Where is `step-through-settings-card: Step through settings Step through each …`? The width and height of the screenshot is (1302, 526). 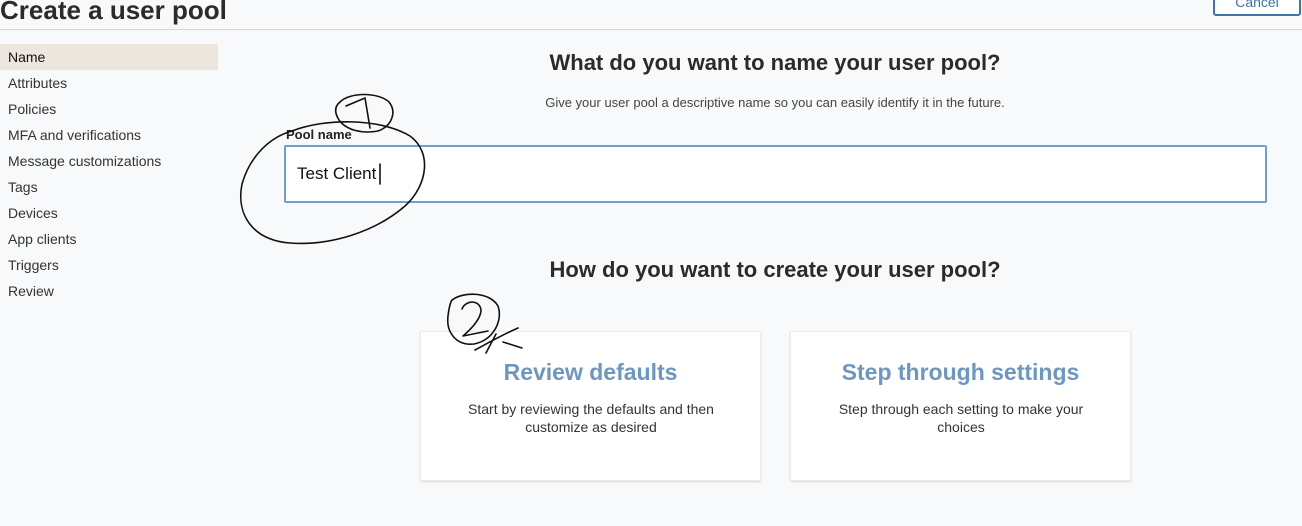
step-through-settings-card: Step through settings Step through each … is located at coordinates (960, 406).